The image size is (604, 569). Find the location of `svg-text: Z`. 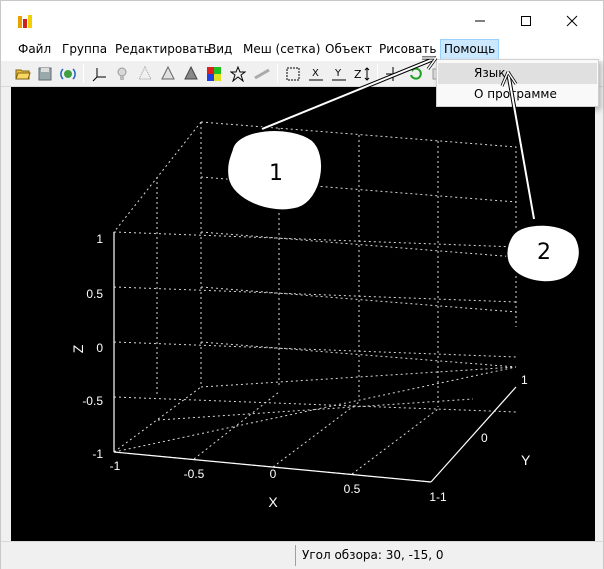

svg-text: Z is located at coordinates (358, 74).